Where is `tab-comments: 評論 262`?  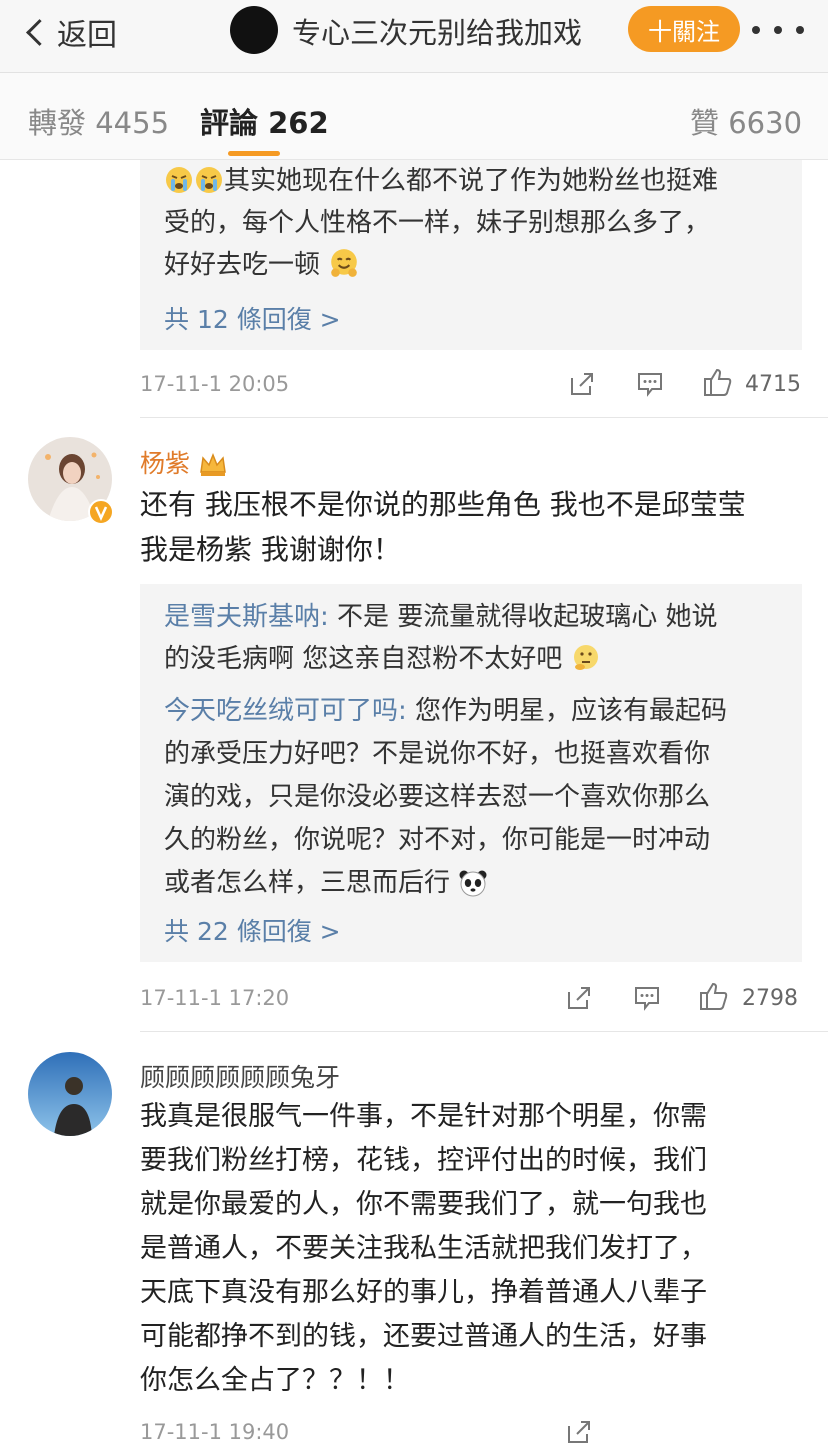
tab-comments: 評論 262 is located at coordinates (264, 121).